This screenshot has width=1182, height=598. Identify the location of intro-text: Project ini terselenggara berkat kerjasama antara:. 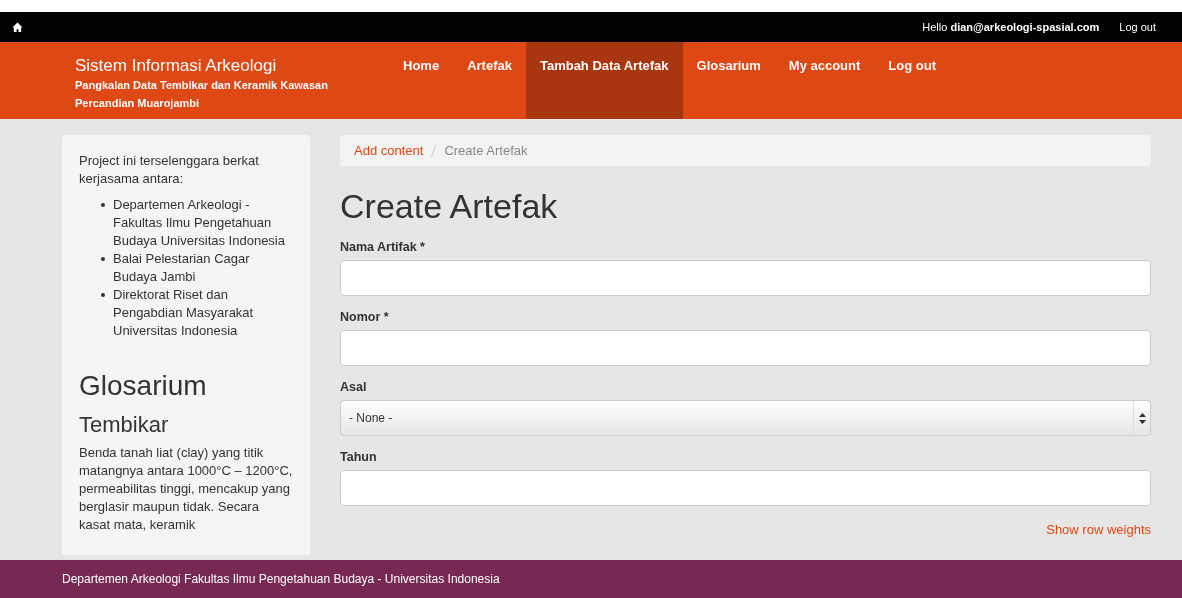
(169, 170).